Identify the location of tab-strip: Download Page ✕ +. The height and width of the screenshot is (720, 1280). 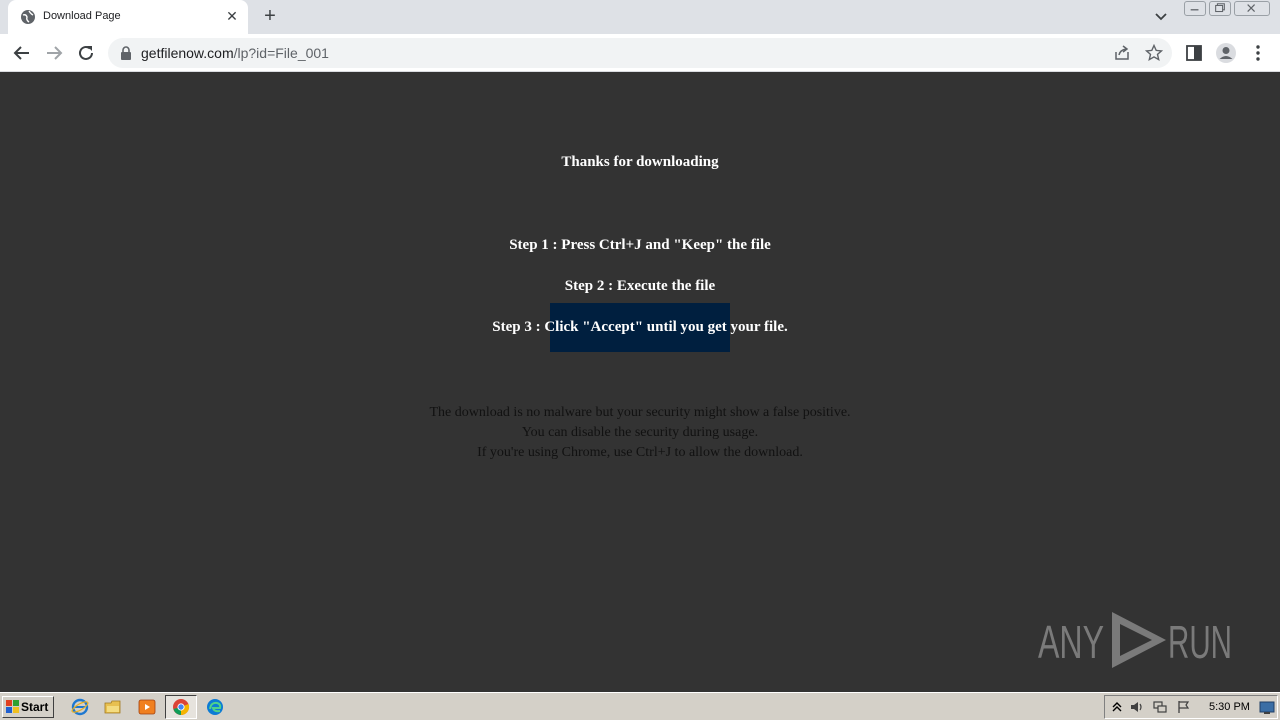
(640, 17).